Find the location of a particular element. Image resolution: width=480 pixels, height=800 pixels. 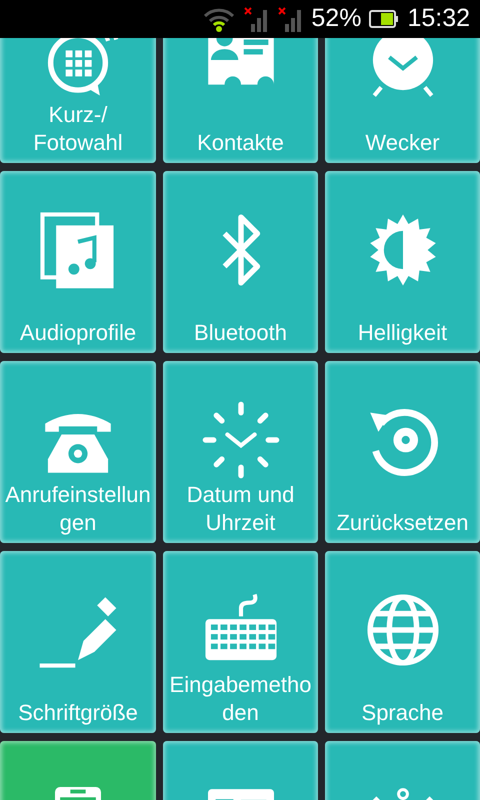

settings-tile: Wecker is located at coordinates (402, 100).